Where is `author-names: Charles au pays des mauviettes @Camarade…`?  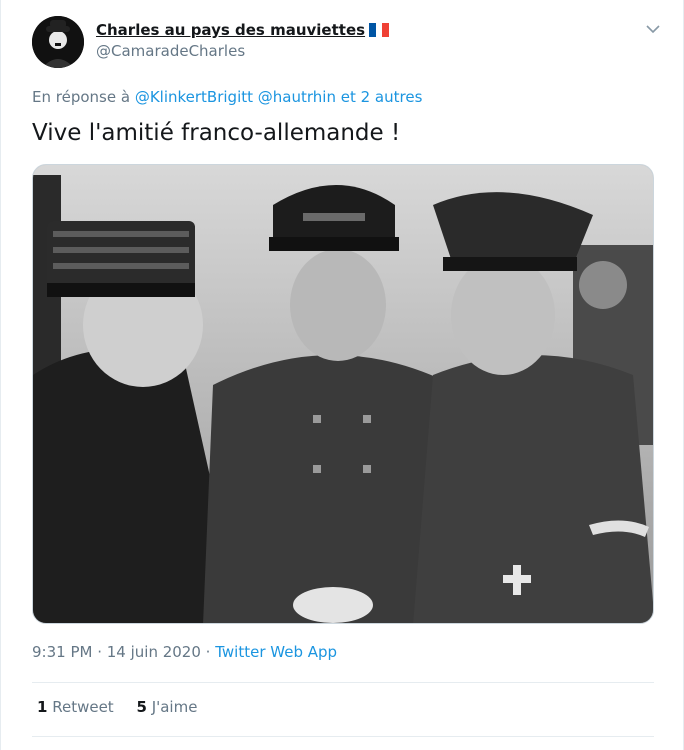
author-names: Charles au pays des mauviettes @Camarade… is located at coordinates (243, 40).